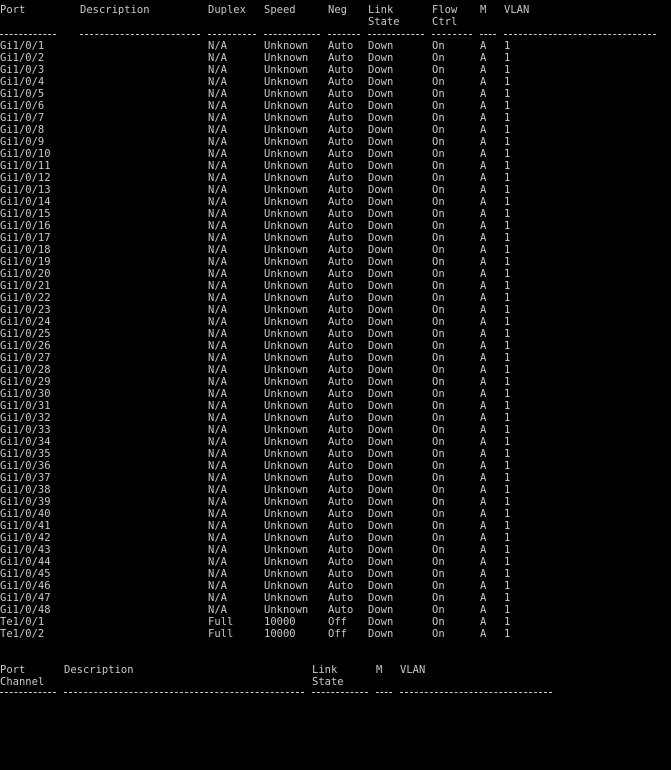 This screenshot has width=671, height=770. I want to click on port-cell: Gi1/0/47, so click(25, 598).